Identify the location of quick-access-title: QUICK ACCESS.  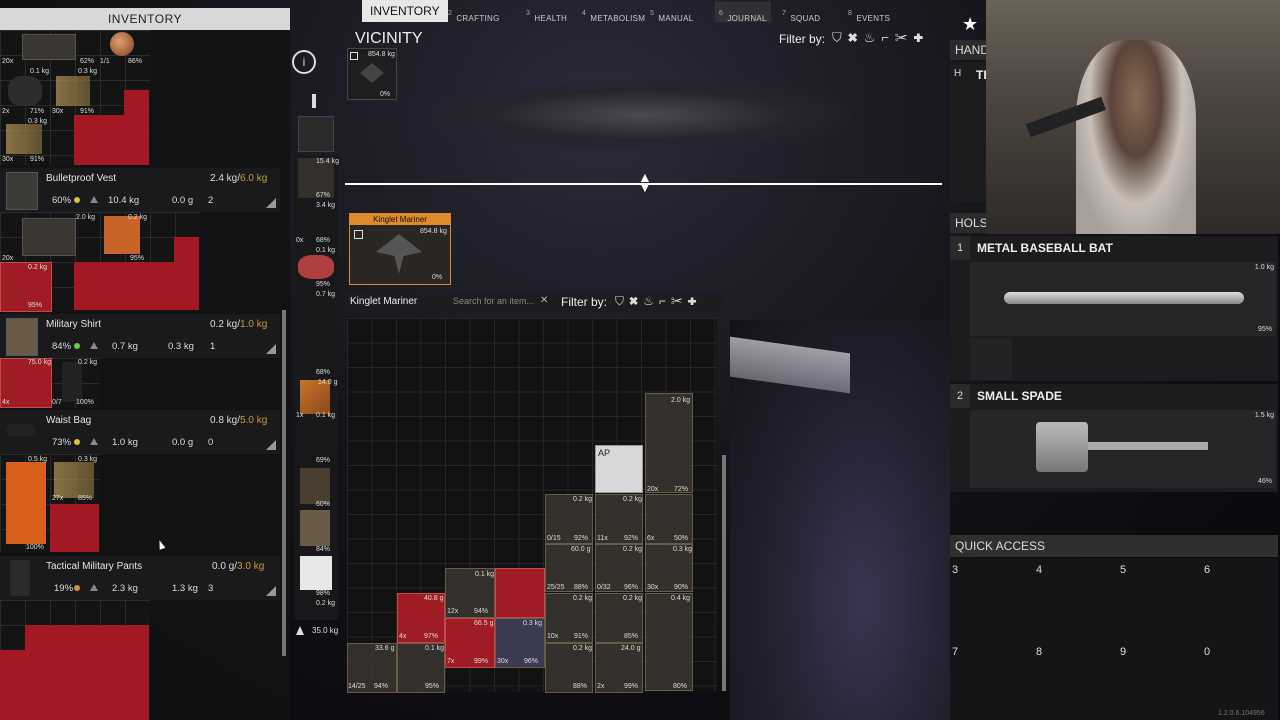
(1000, 546).